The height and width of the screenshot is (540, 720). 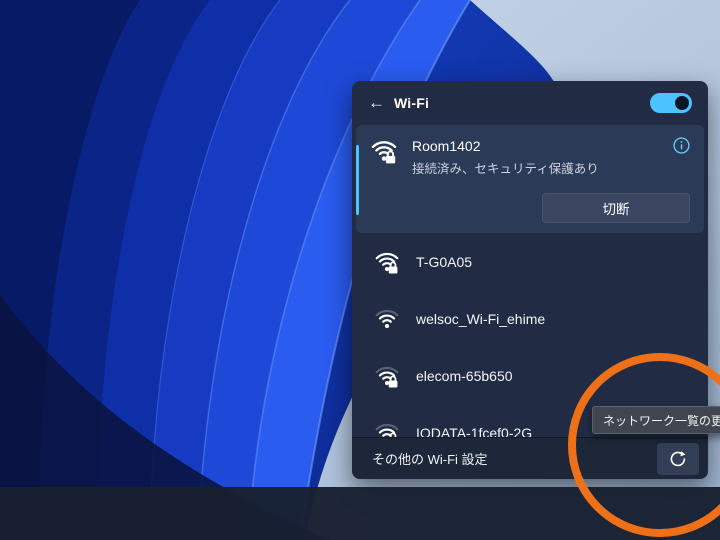 I want to click on refresh-icon, so click(x=678, y=459).